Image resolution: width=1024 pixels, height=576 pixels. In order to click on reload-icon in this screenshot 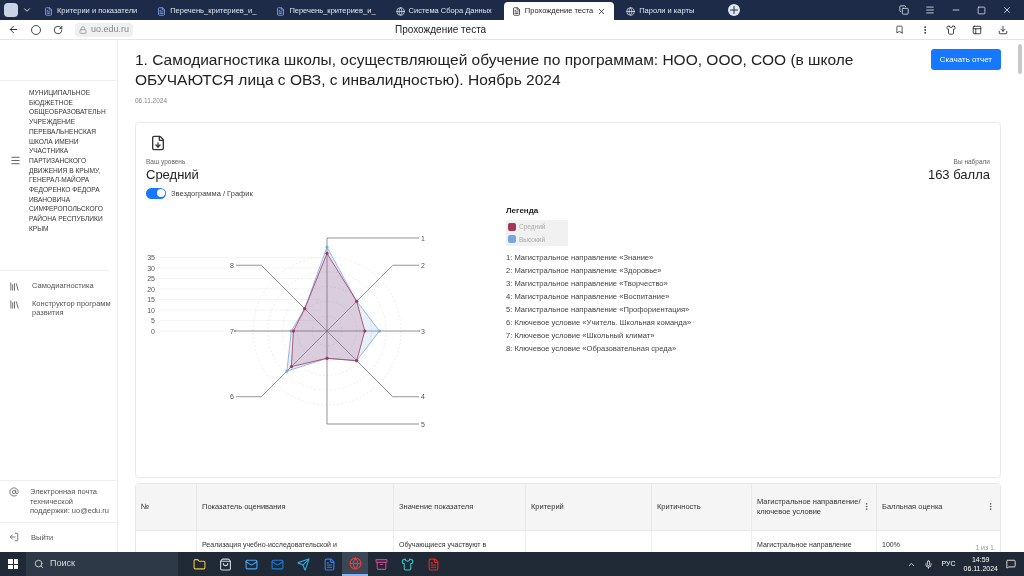, I will do `click(58, 29)`.